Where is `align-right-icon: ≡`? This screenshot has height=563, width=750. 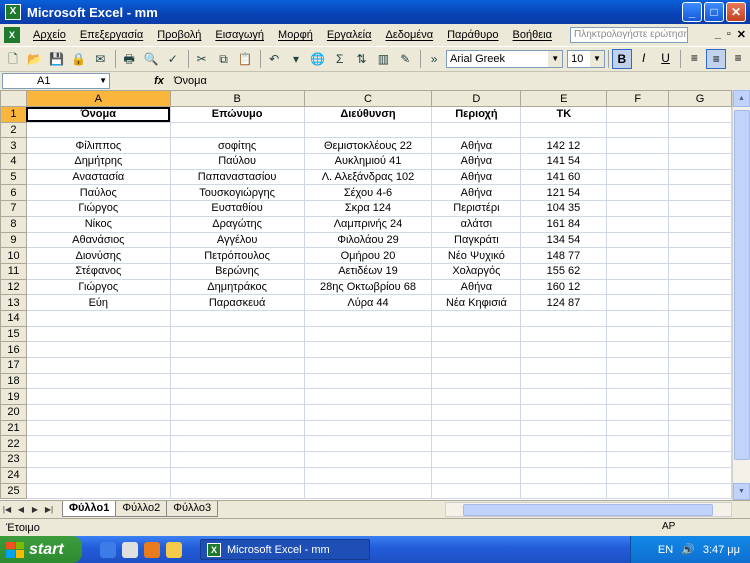
align-right-icon: ≡ is located at coordinates (738, 59).